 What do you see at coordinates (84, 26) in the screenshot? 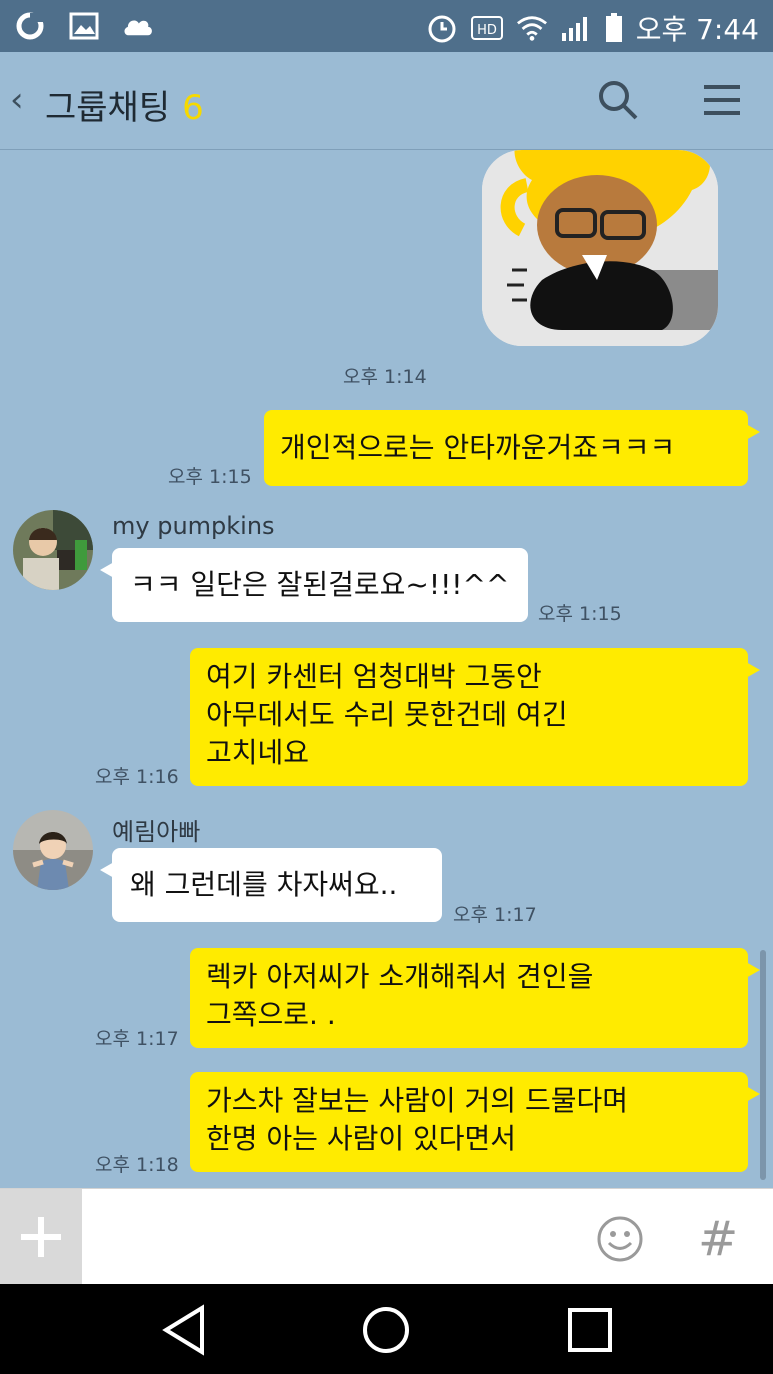
I see `gallery-icon` at bounding box center [84, 26].